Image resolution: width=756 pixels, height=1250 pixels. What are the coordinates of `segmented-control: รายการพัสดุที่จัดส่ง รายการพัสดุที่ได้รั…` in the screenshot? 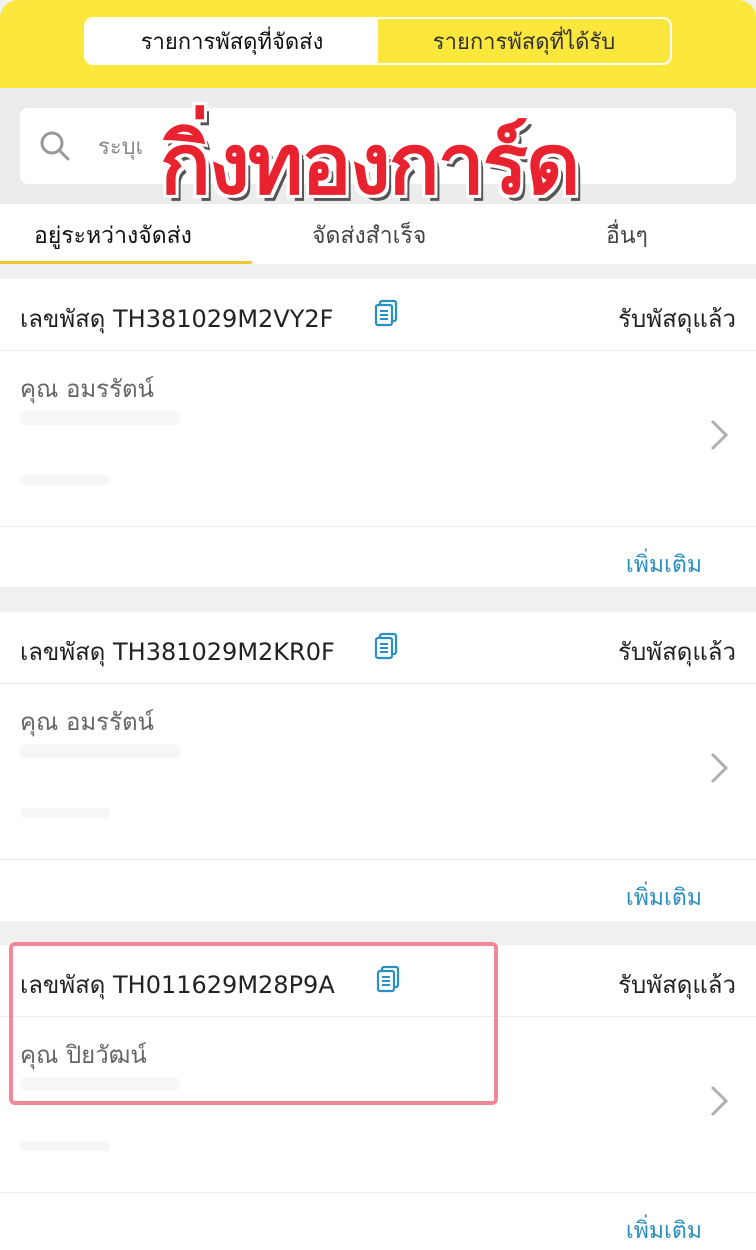 It's located at (378, 41).